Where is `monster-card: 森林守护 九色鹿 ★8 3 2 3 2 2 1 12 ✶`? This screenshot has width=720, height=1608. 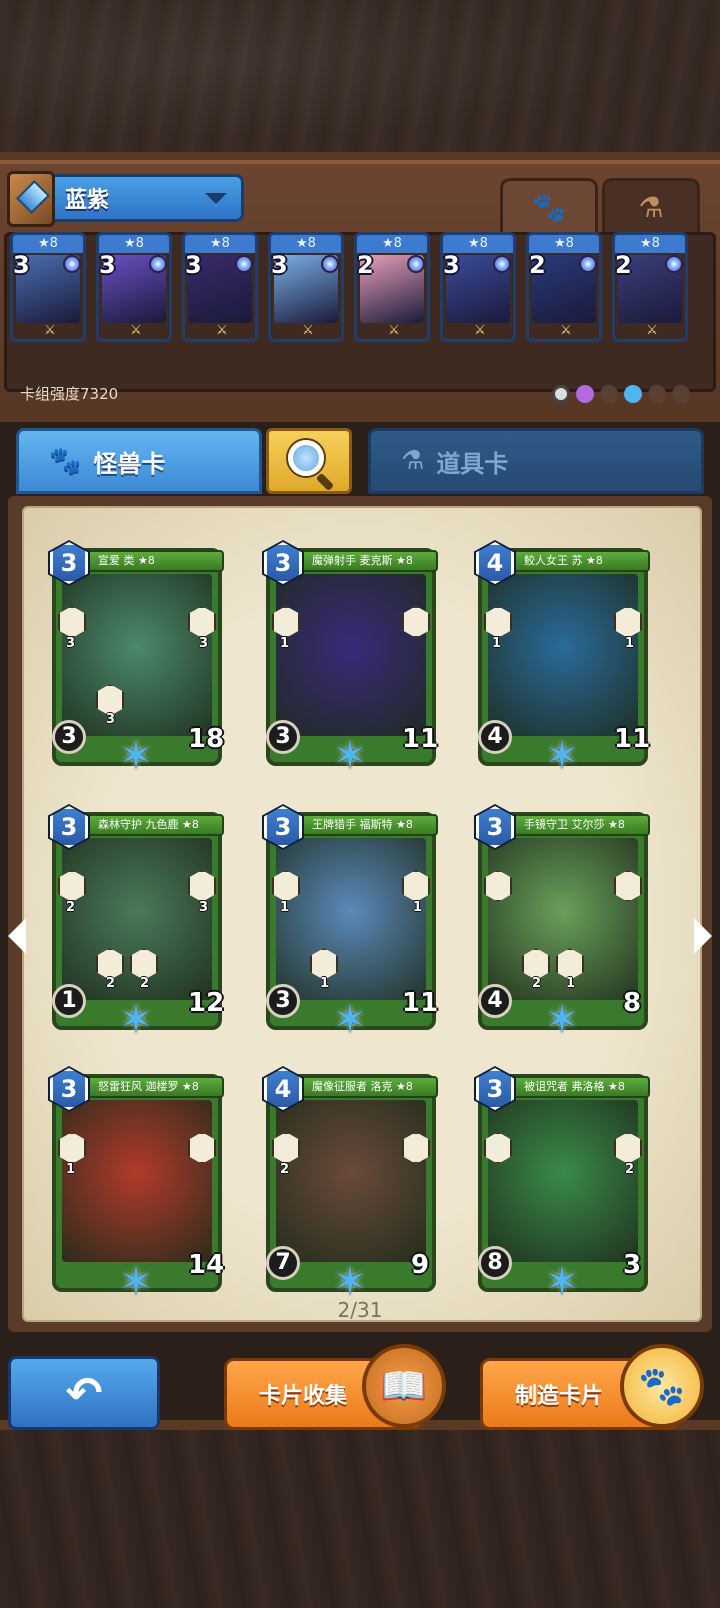 monster-card: 森林守护 九色鹿 ★8 3 2 3 2 2 1 12 ✶ is located at coordinates (136, 922).